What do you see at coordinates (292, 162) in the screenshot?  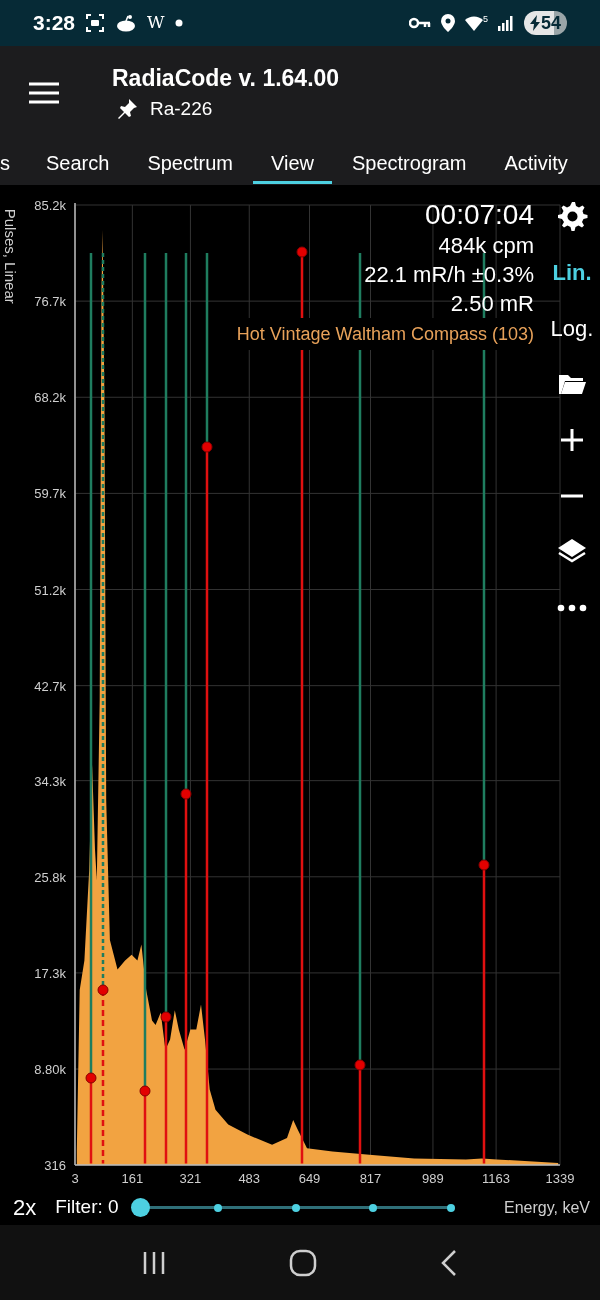 I see `tab: View` at bounding box center [292, 162].